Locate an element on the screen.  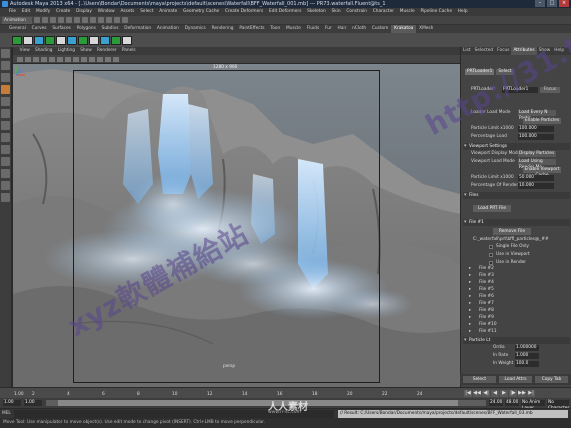
paint-select-icon is located at coordinates (5, 77).